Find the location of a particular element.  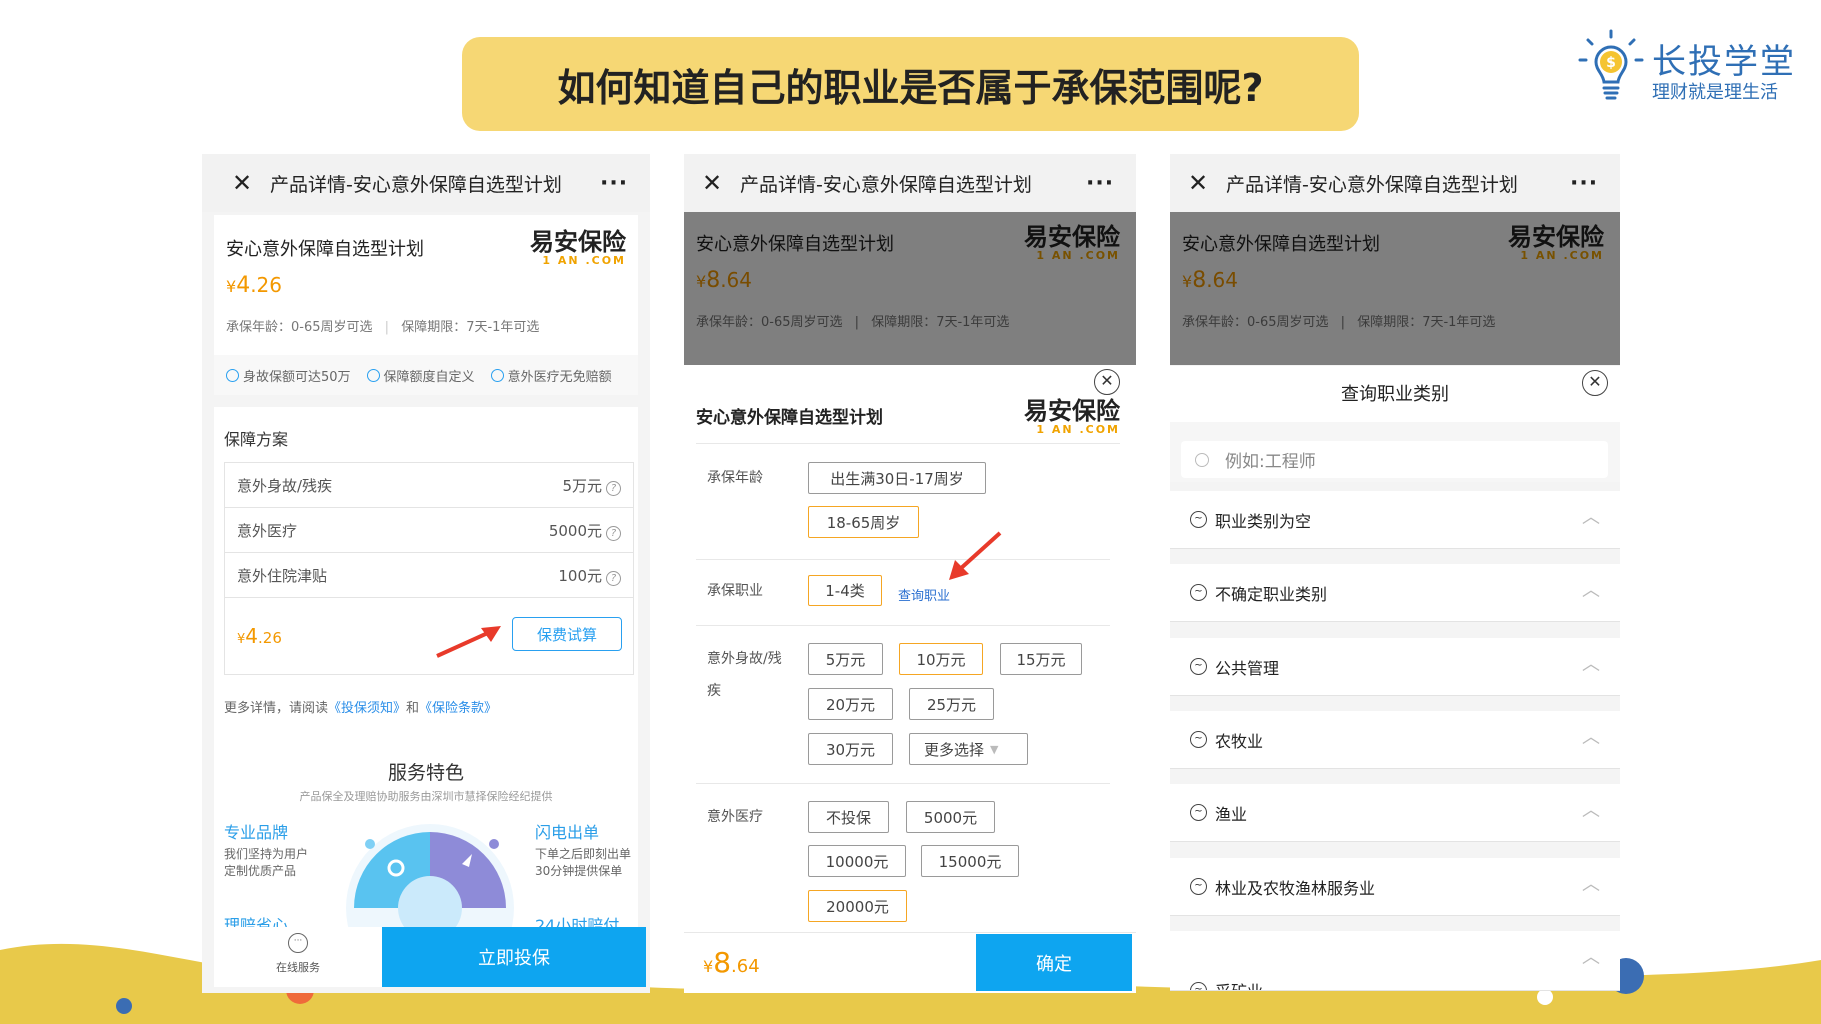

age-option-selected: 18-65周岁 is located at coordinates (863, 522).